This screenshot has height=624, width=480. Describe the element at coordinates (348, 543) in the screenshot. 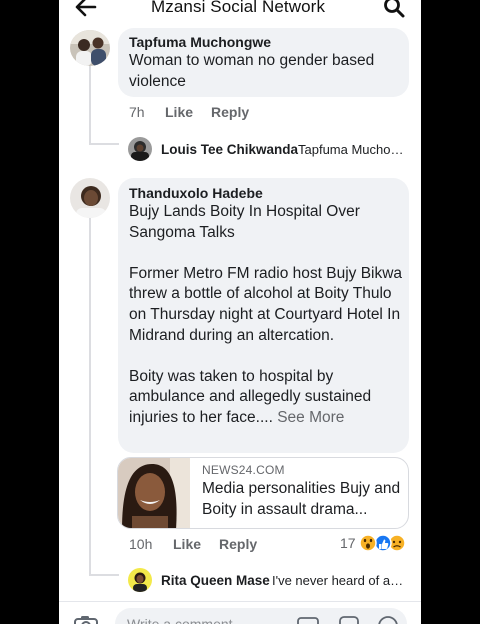

I see `reaction-count: 17` at that location.